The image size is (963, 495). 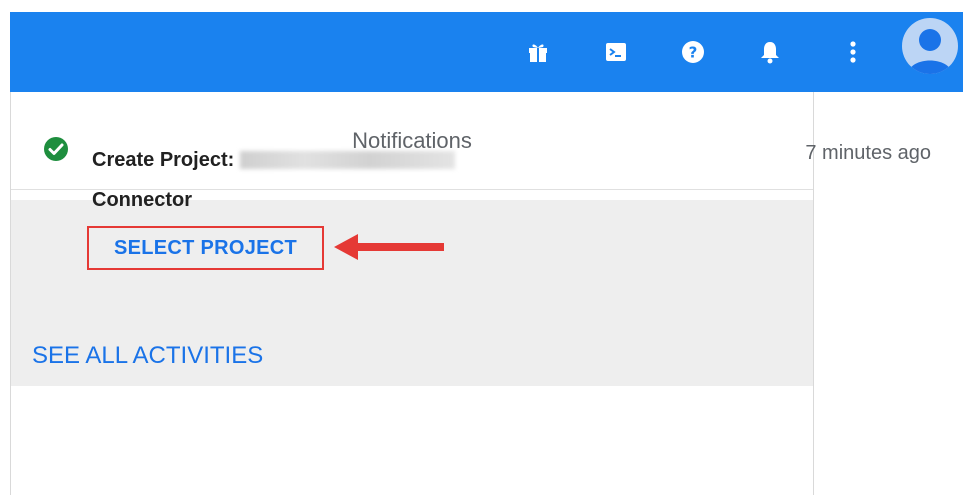 What do you see at coordinates (538, 52) in the screenshot?
I see `gift-icon` at bounding box center [538, 52].